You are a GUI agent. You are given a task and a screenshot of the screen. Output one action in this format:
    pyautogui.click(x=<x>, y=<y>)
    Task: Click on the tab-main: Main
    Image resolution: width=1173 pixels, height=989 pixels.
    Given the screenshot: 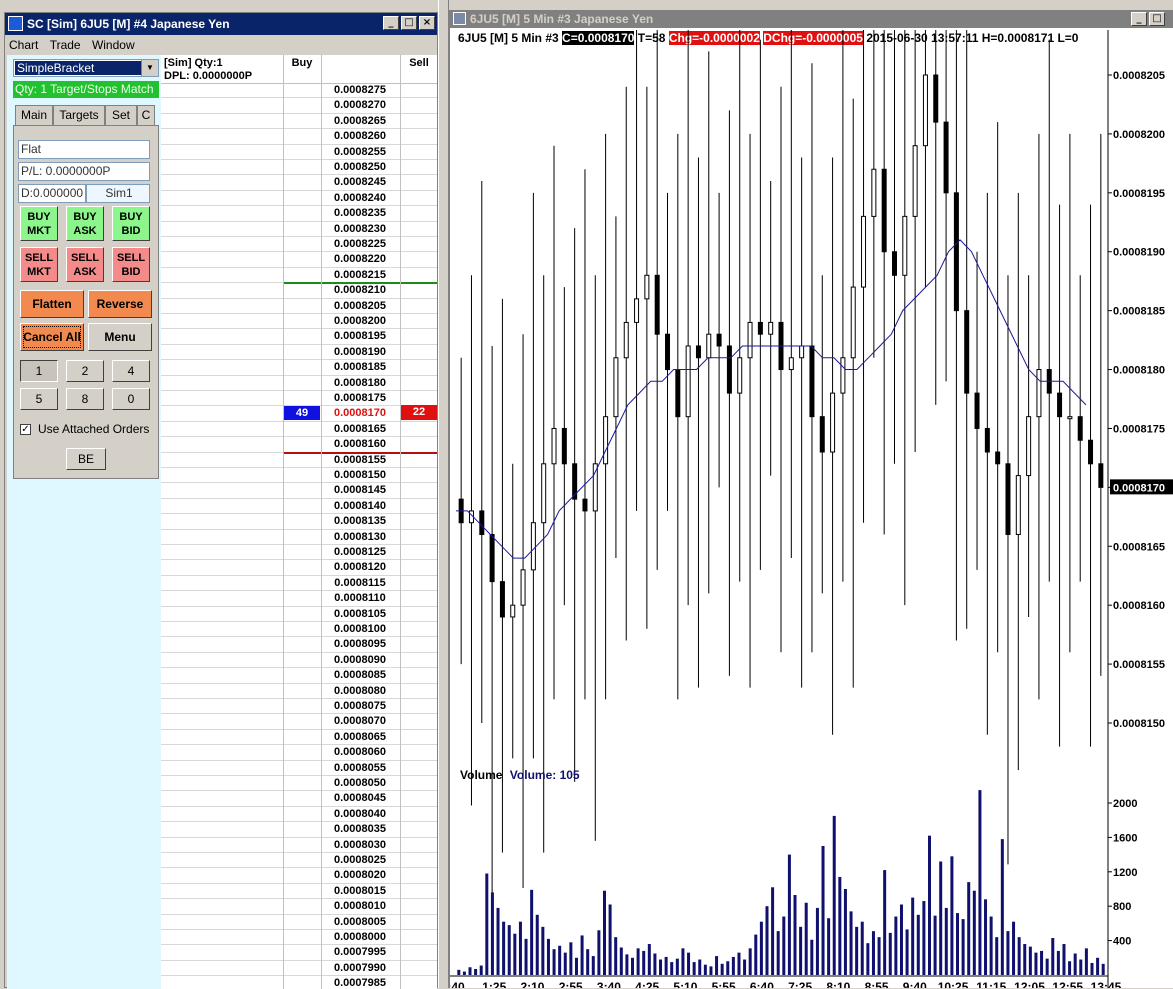 What is the action you would take?
    pyautogui.click(x=34, y=115)
    